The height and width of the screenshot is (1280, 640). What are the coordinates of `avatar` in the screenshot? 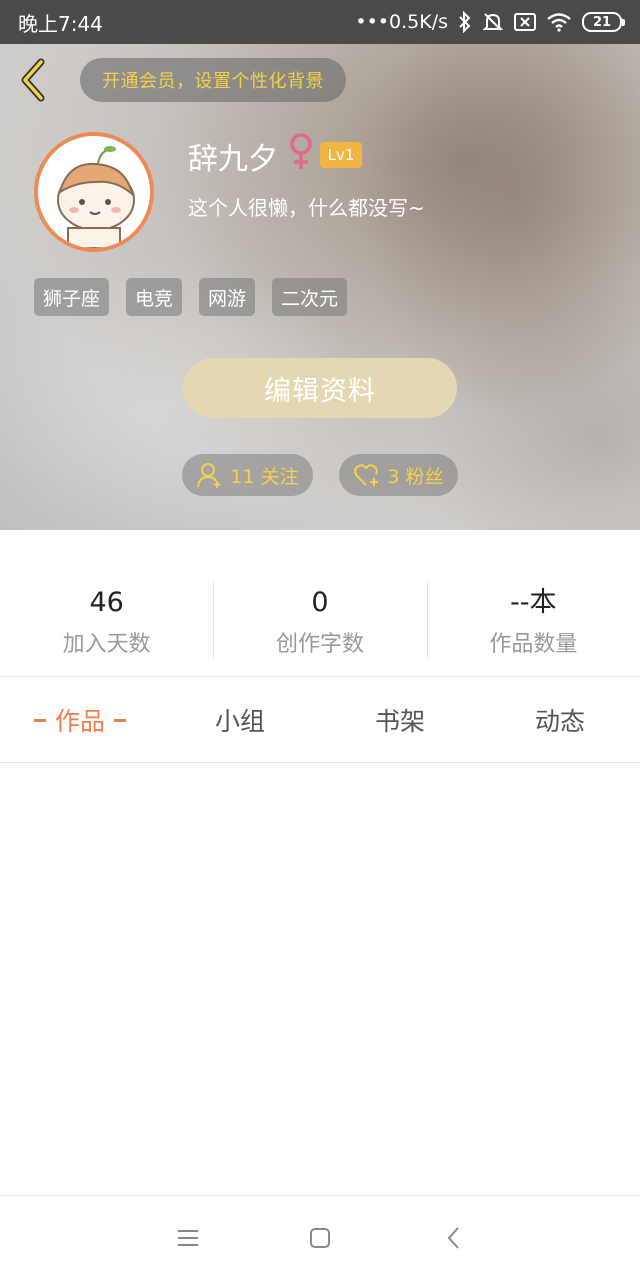 It's located at (94, 192).